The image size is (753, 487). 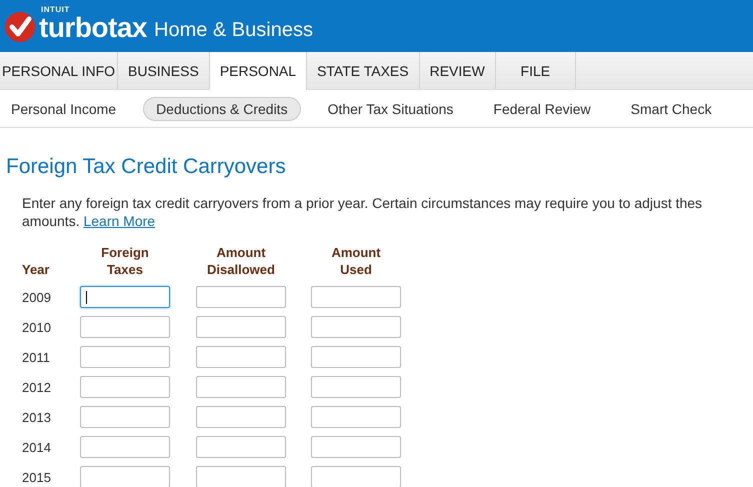 What do you see at coordinates (119, 221) in the screenshot?
I see `learn-more-link: Learn More` at bounding box center [119, 221].